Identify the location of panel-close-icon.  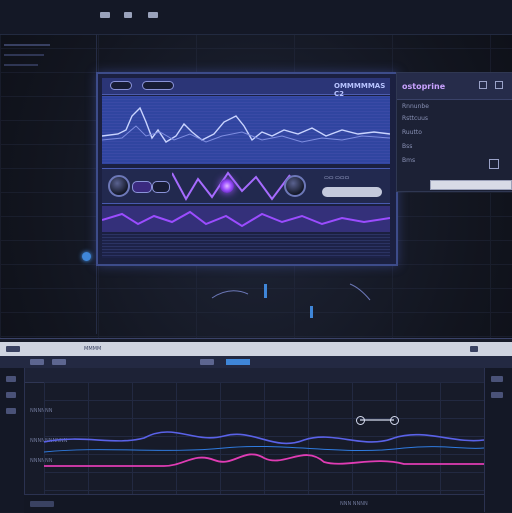
(494, 164).